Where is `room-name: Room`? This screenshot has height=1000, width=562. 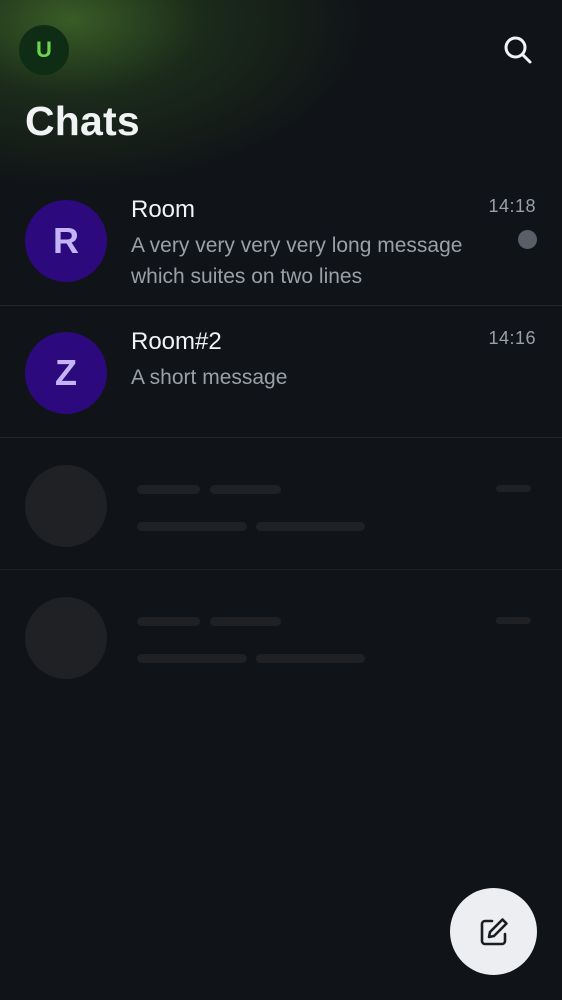
room-name: Room is located at coordinates (163, 209).